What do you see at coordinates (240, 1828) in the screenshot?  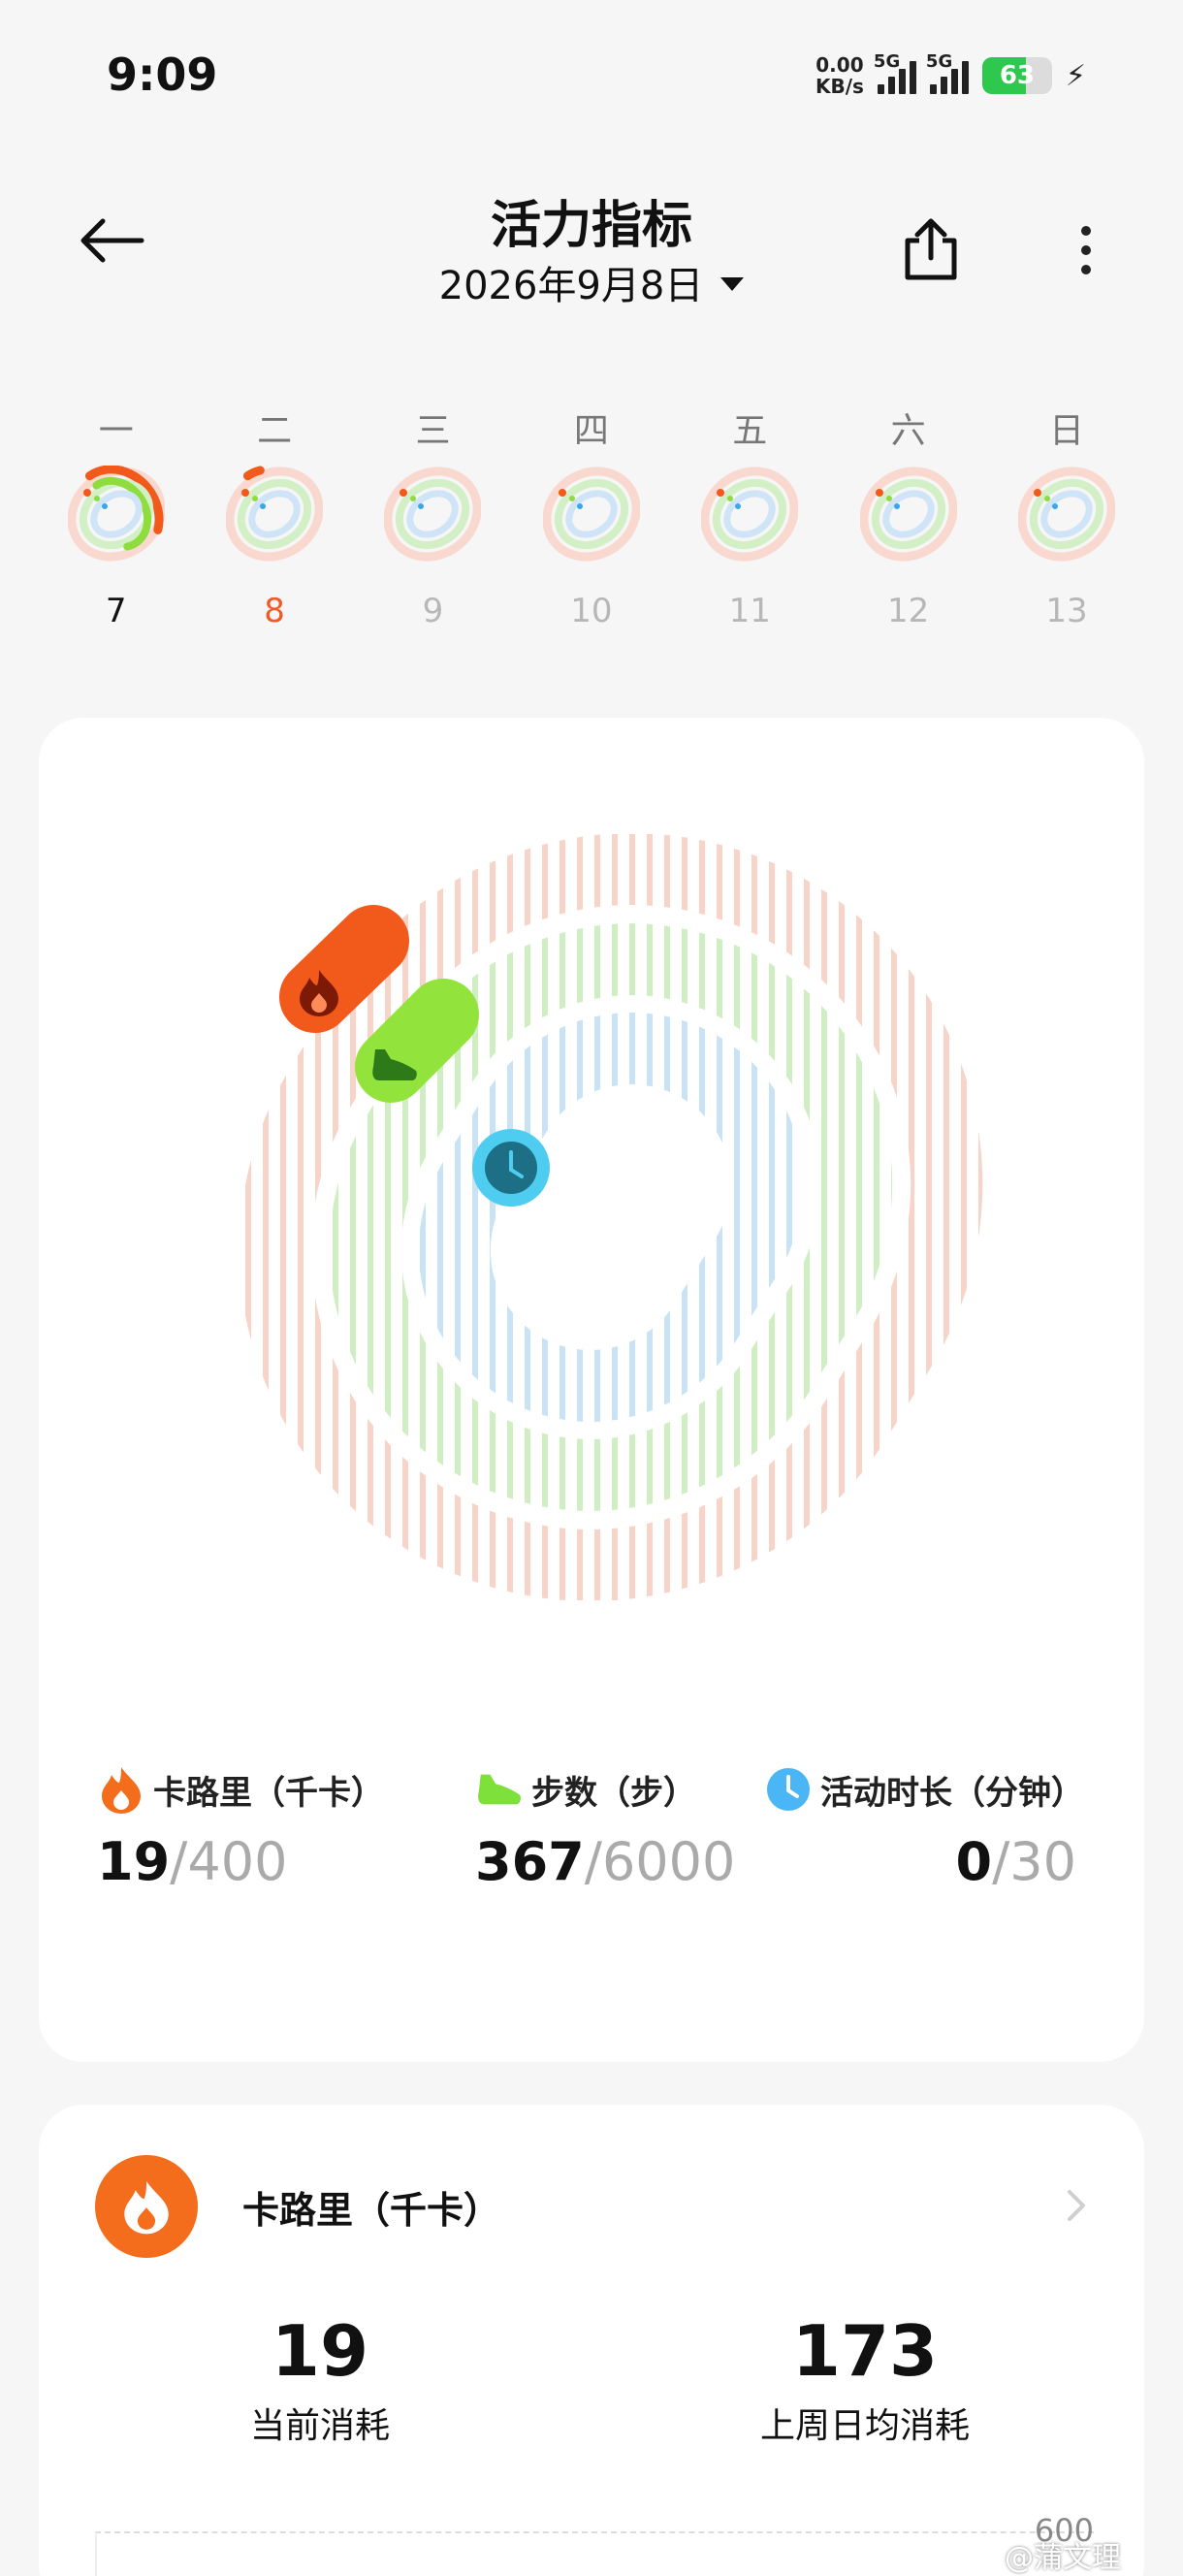 I see `metric-calories: 卡路里（千卡） 19/400` at bounding box center [240, 1828].